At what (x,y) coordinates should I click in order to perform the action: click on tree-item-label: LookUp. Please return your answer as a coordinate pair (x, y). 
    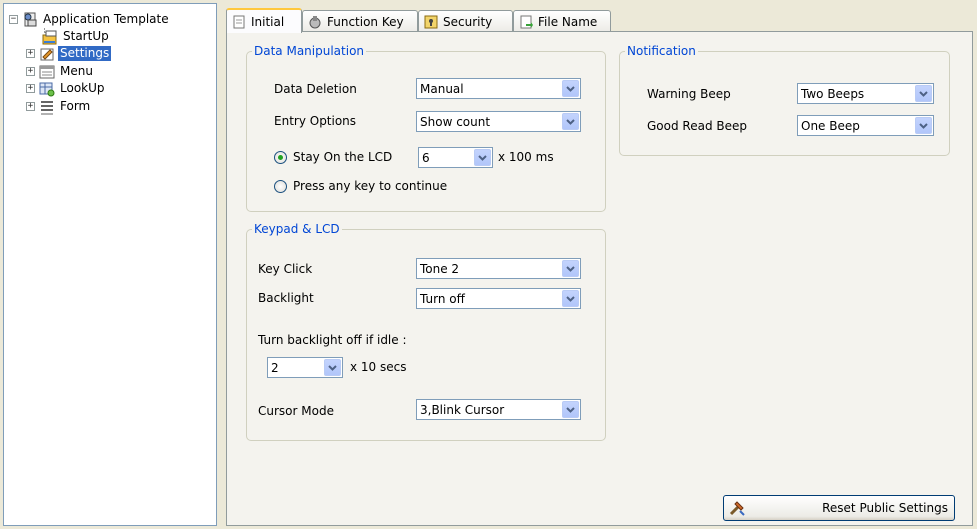
    Looking at the image, I should click on (82, 88).